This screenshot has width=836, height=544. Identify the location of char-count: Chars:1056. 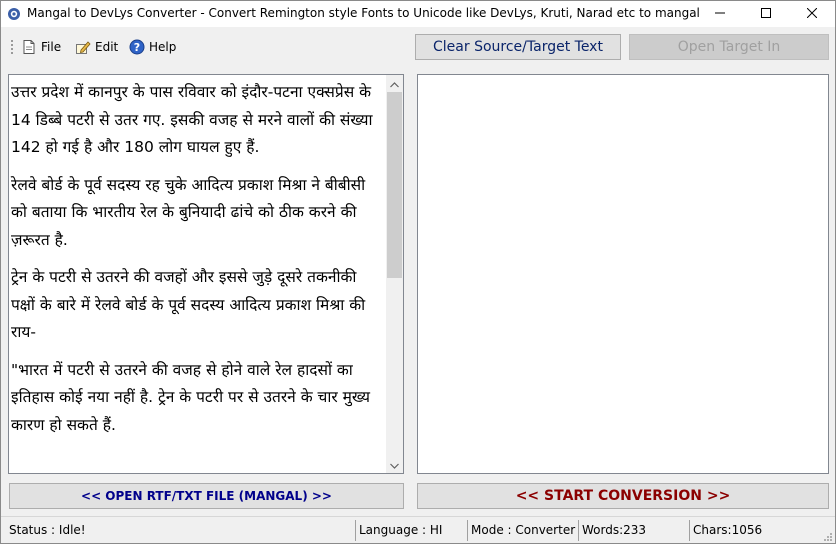
(728, 530).